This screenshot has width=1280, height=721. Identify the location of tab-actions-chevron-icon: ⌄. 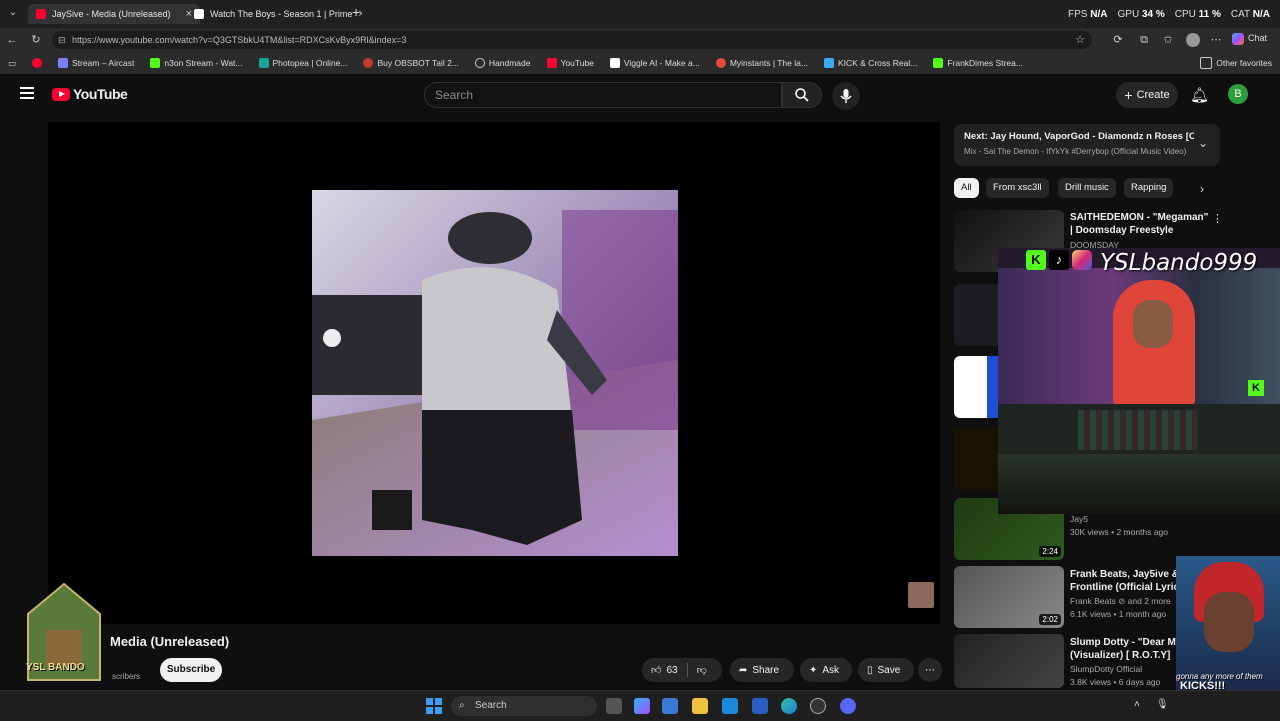
(13, 13).